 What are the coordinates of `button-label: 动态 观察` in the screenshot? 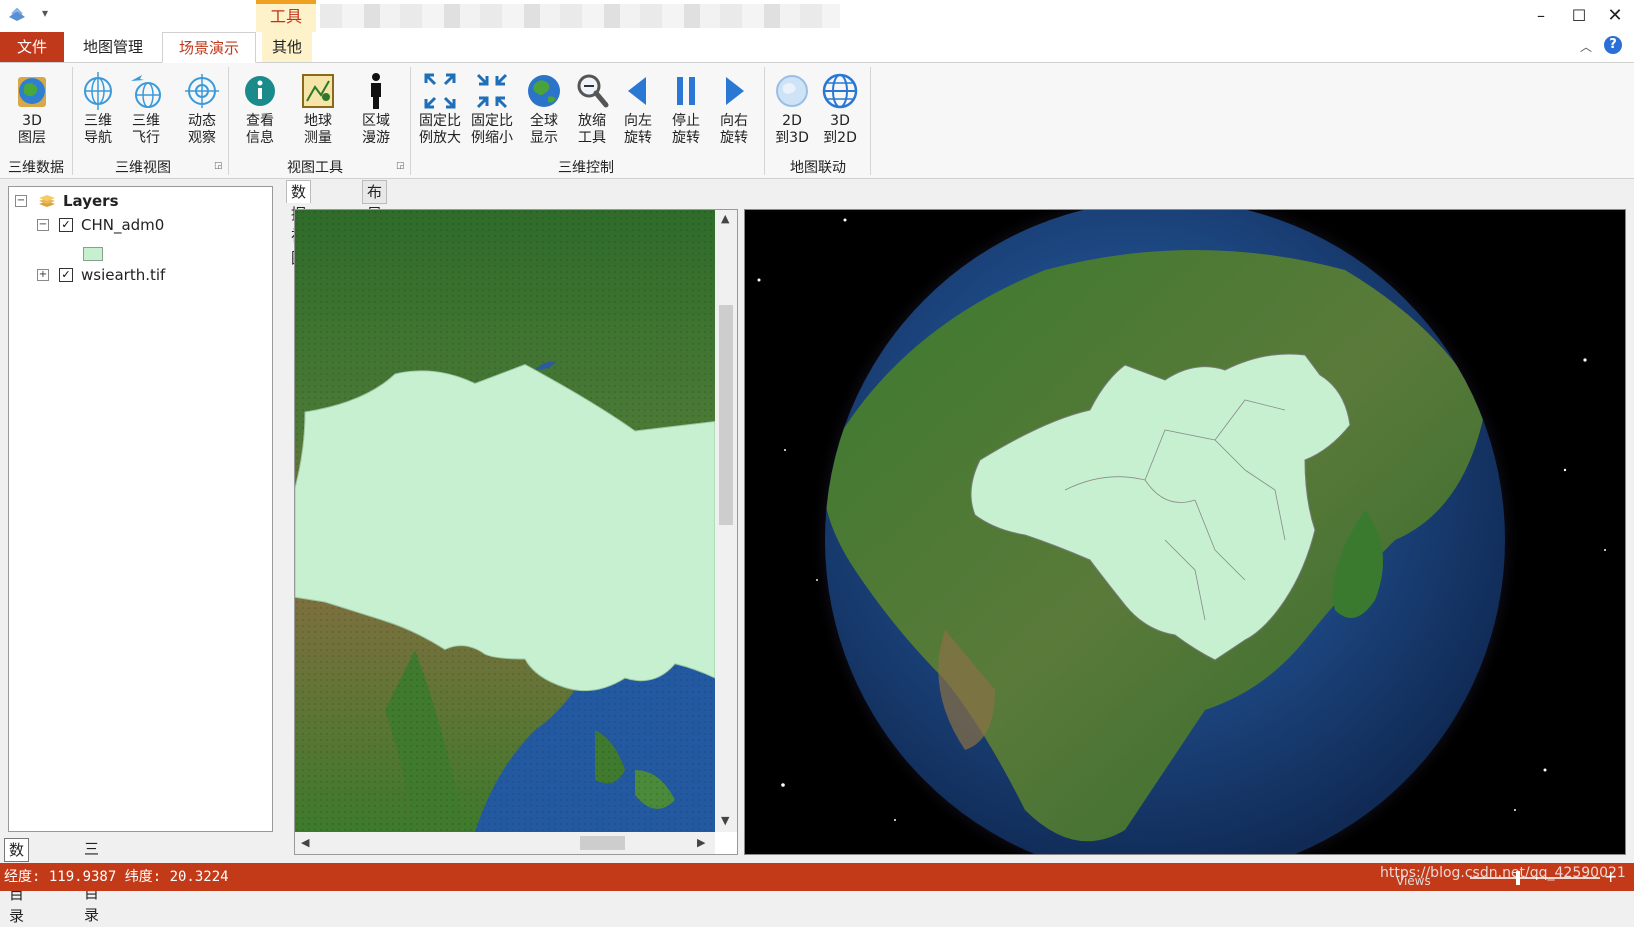 It's located at (202, 129).